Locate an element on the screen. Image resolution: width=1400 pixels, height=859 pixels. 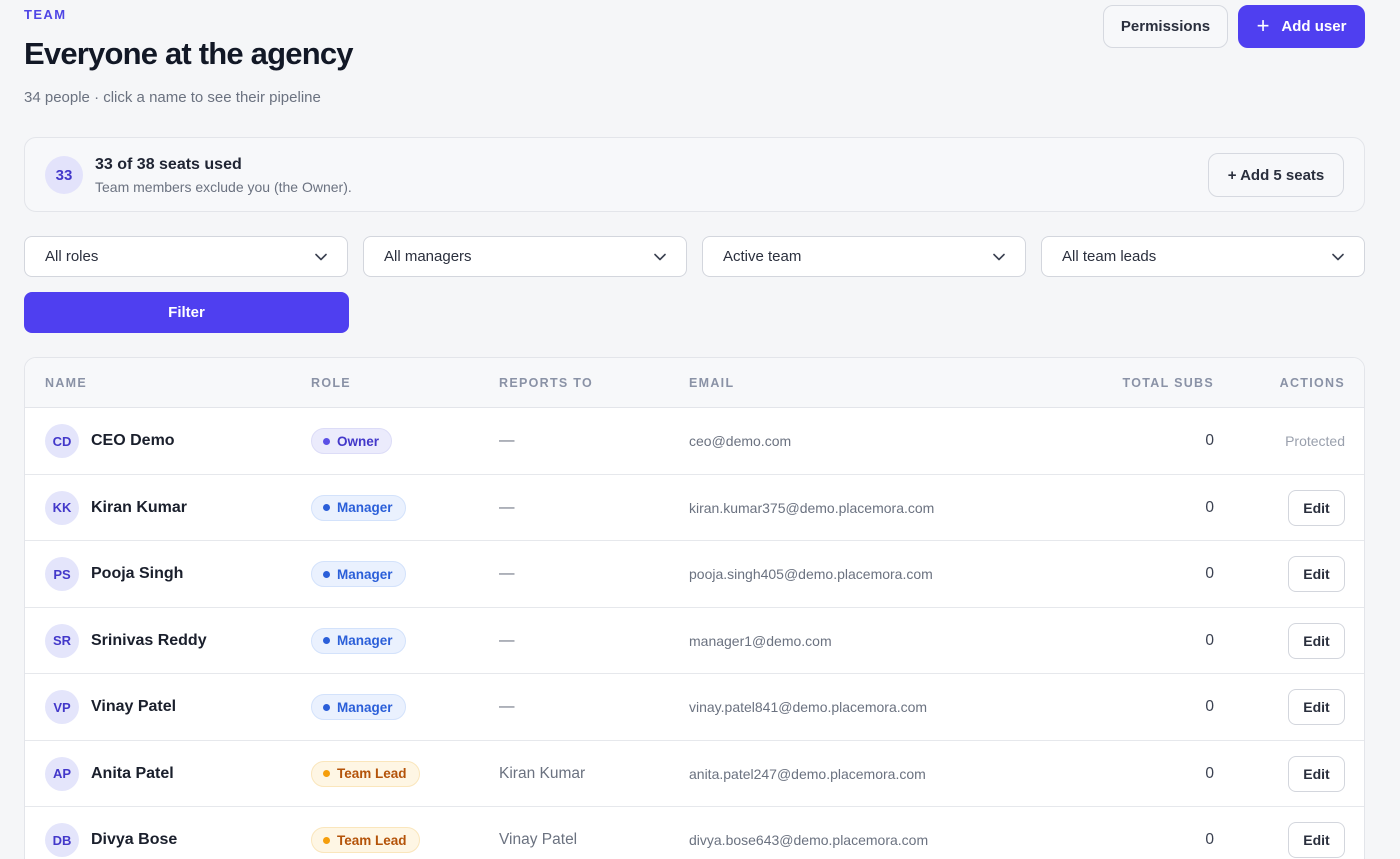
email: anita.patel247@demo.placemora.com is located at coordinates (807, 773).